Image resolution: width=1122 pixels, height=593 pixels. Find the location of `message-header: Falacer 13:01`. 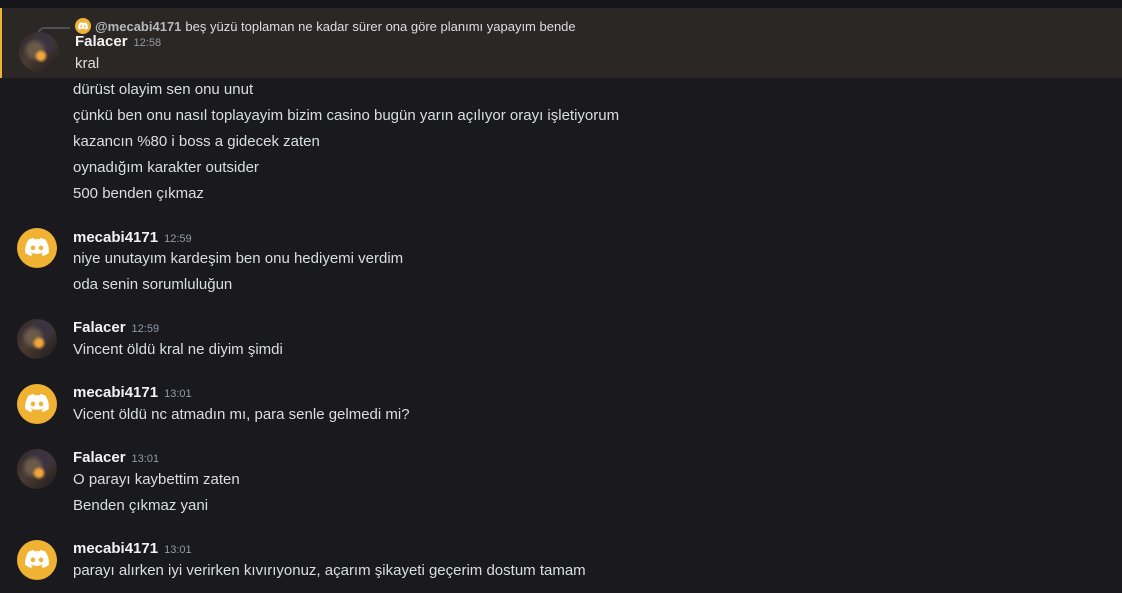

message-header: Falacer 13:01 is located at coordinates (116, 458).